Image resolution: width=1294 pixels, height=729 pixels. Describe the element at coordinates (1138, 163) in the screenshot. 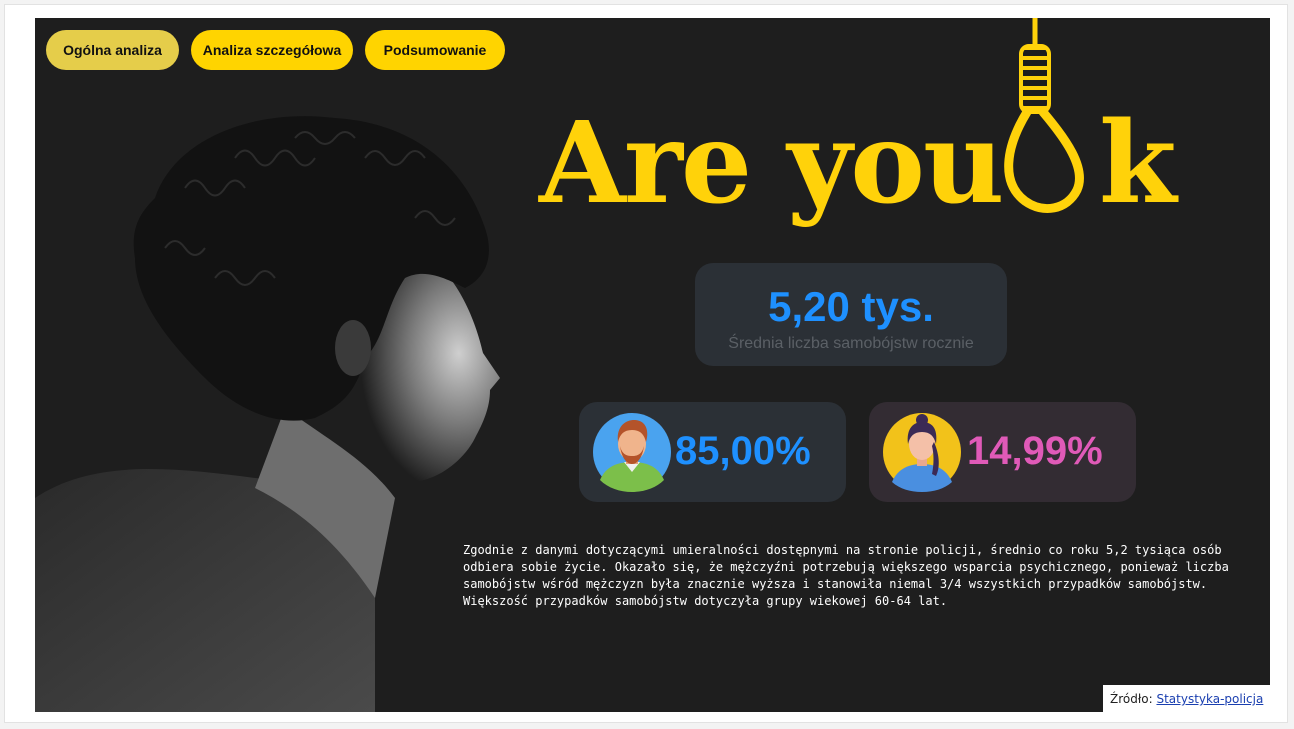

I see `title-part2: k` at that location.